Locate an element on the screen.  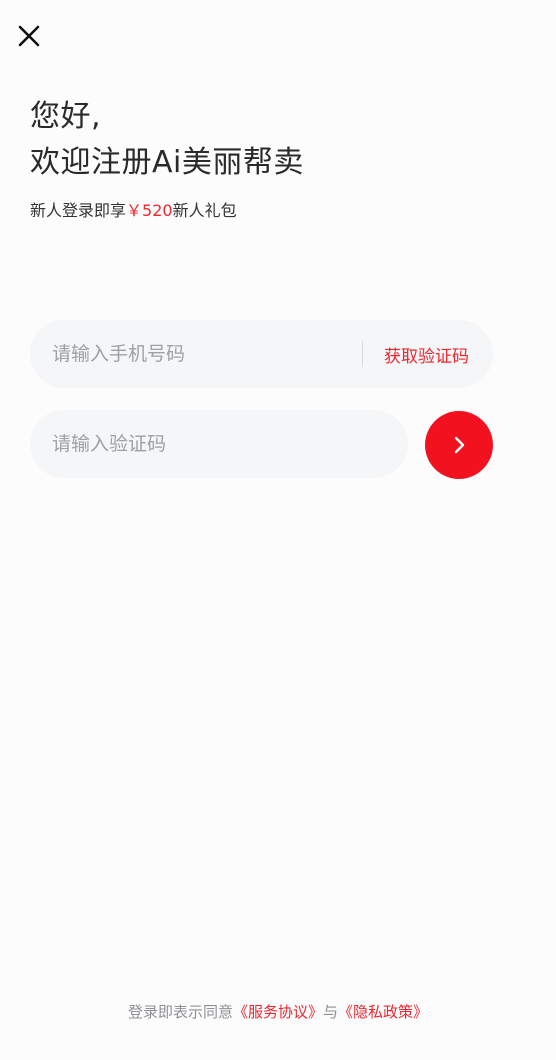
new-user-promo: 新人登录即享￥520新人礼包 is located at coordinates (133, 211).